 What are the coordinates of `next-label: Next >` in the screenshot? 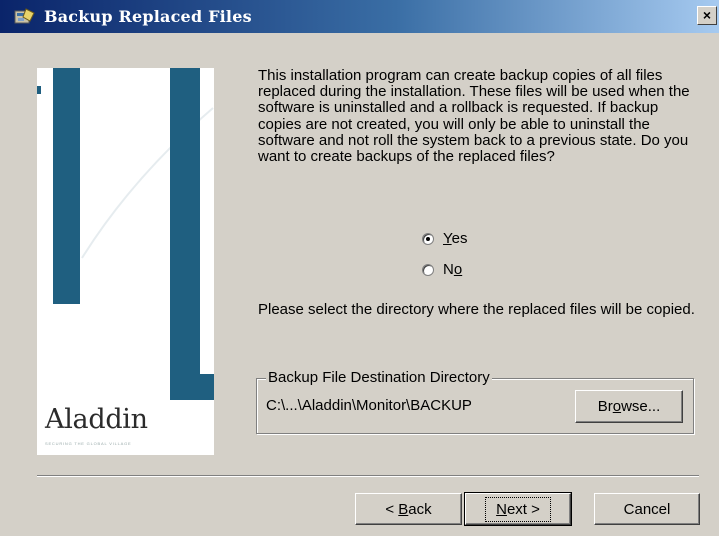 It's located at (518, 509).